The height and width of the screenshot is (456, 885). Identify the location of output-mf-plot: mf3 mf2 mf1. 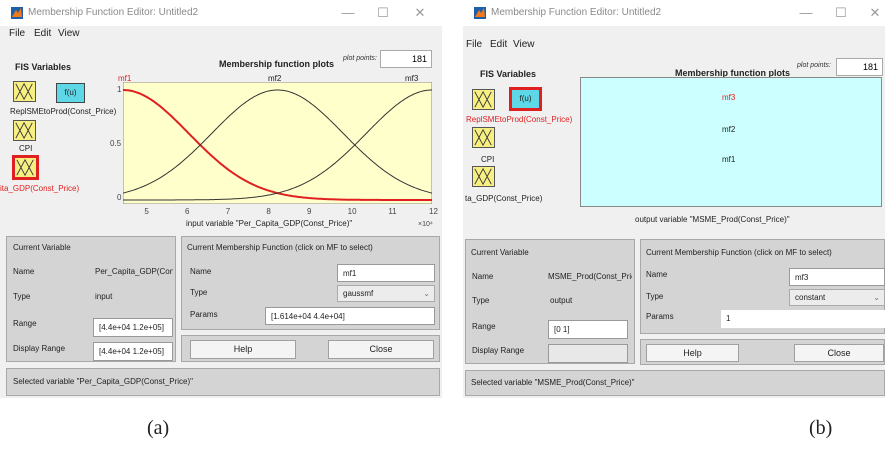
(731, 142).